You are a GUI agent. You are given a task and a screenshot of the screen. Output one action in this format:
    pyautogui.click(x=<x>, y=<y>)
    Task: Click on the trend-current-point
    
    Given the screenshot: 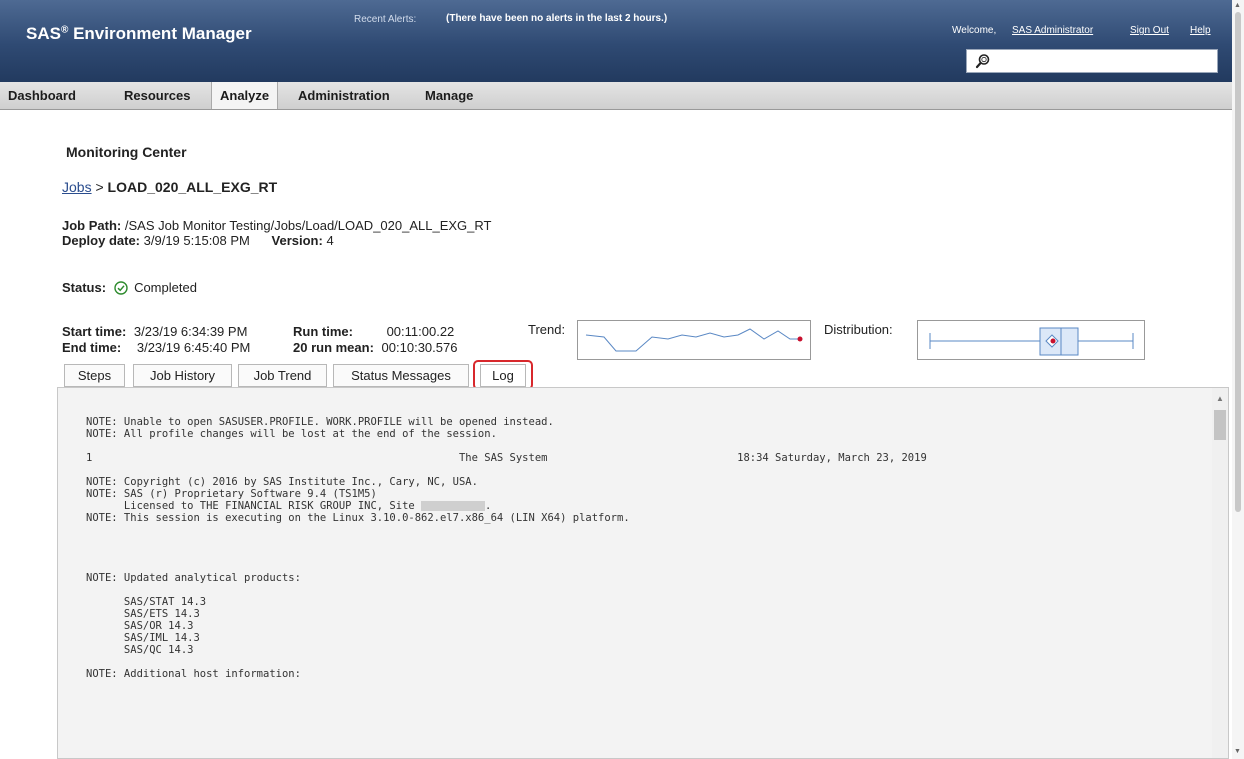 What is the action you would take?
    pyautogui.click(x=800, y=339)
    